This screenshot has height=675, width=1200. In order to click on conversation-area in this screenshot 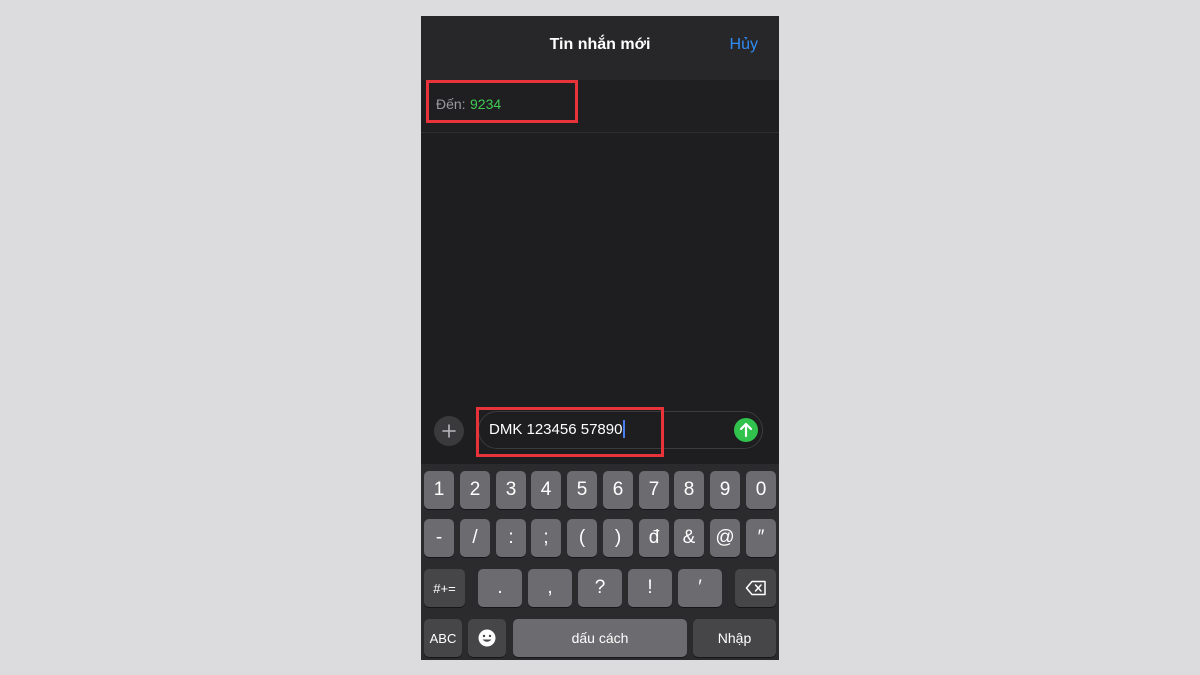, I will do `click(600, 270)`.